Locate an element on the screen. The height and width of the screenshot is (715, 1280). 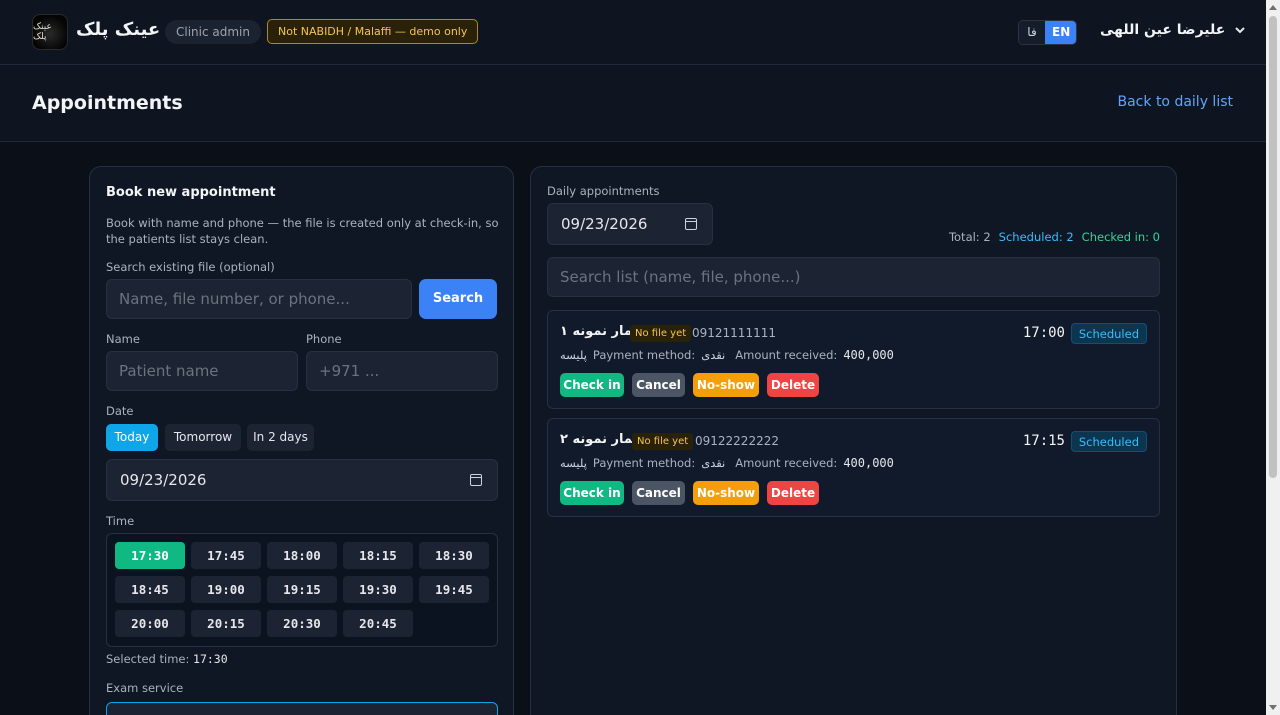
scroll-down-arrow-icon is located at coordinates (1273, 707).